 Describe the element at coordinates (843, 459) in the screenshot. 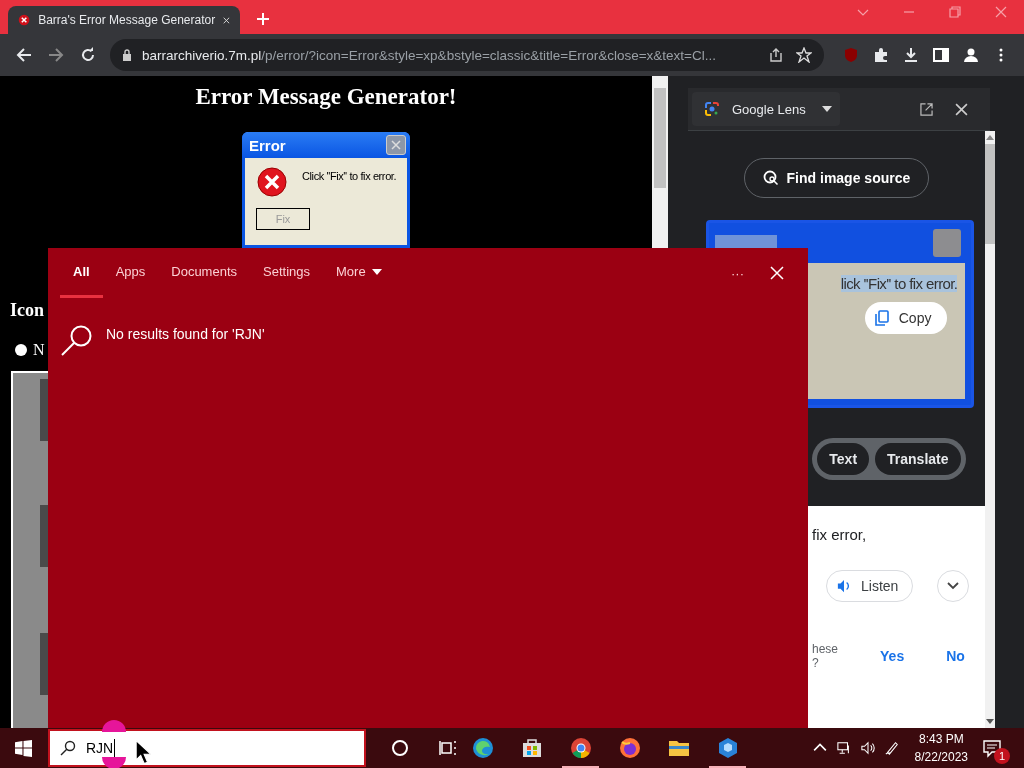

I see `mode-chip: Text` at that location.